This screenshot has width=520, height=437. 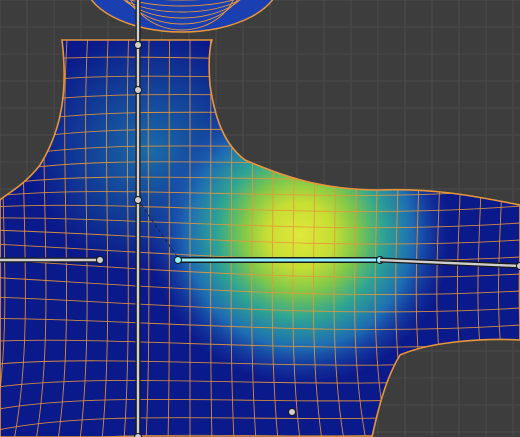 I want to click on right-upper-arm-bone-head-joint, so click(x=178, y=260).